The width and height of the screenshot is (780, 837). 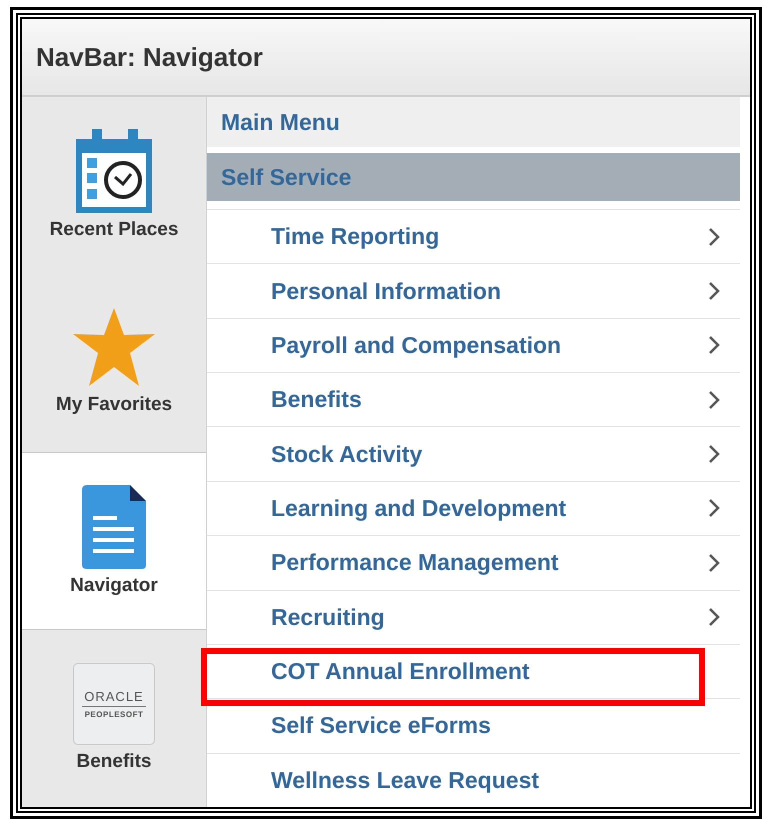 What do you see at coordinates (114, 348) in the screenshot?
I see `star-icon` at bounding box center [114, 348].